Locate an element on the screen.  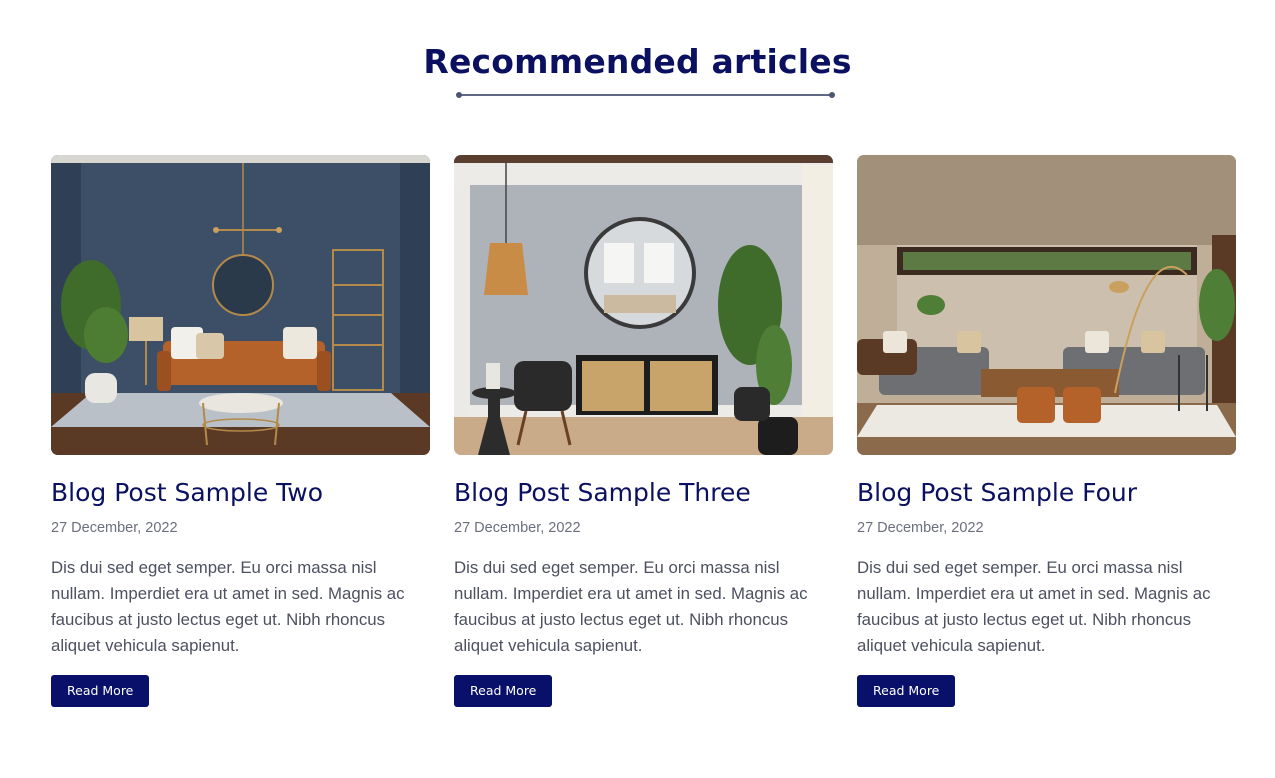
article-title: Blog Post Sample Three is located at coordinates (643, 493).